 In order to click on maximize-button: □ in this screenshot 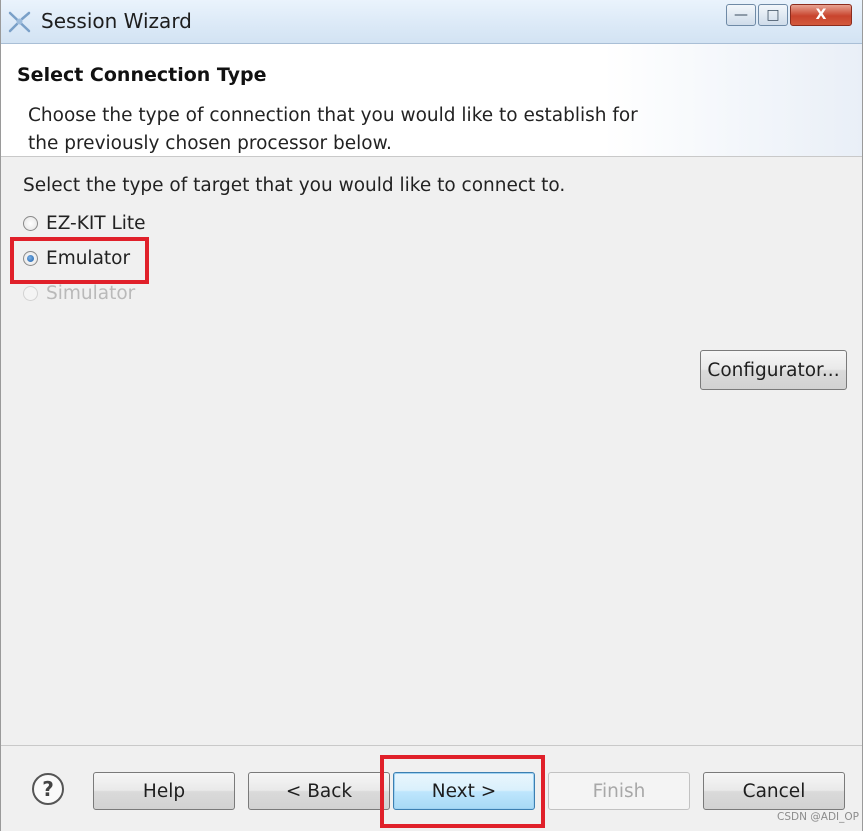, I will do `click(773, 15)`.